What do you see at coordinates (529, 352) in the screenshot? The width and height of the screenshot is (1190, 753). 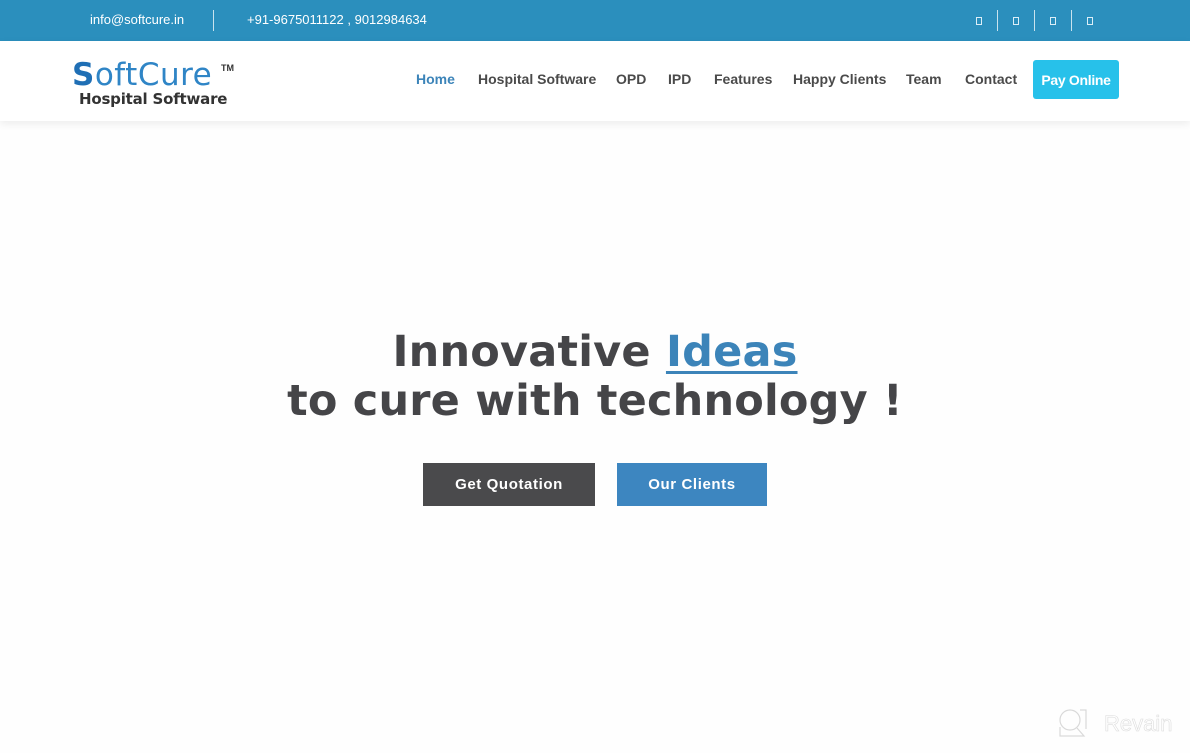 I see `hero-title-prefix: Innovative` at bounding box center [529, 352].